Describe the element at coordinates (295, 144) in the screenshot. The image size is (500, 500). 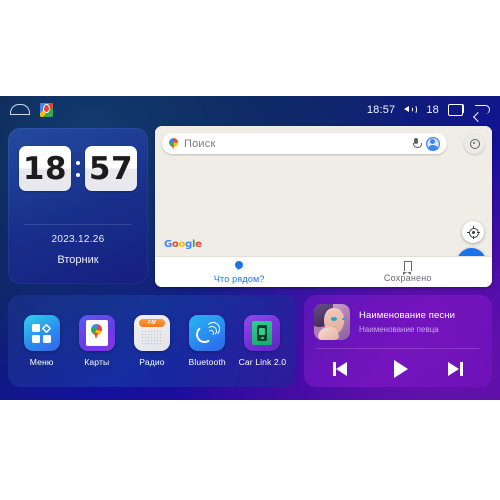
I see `search-input: Поиск` at that location.